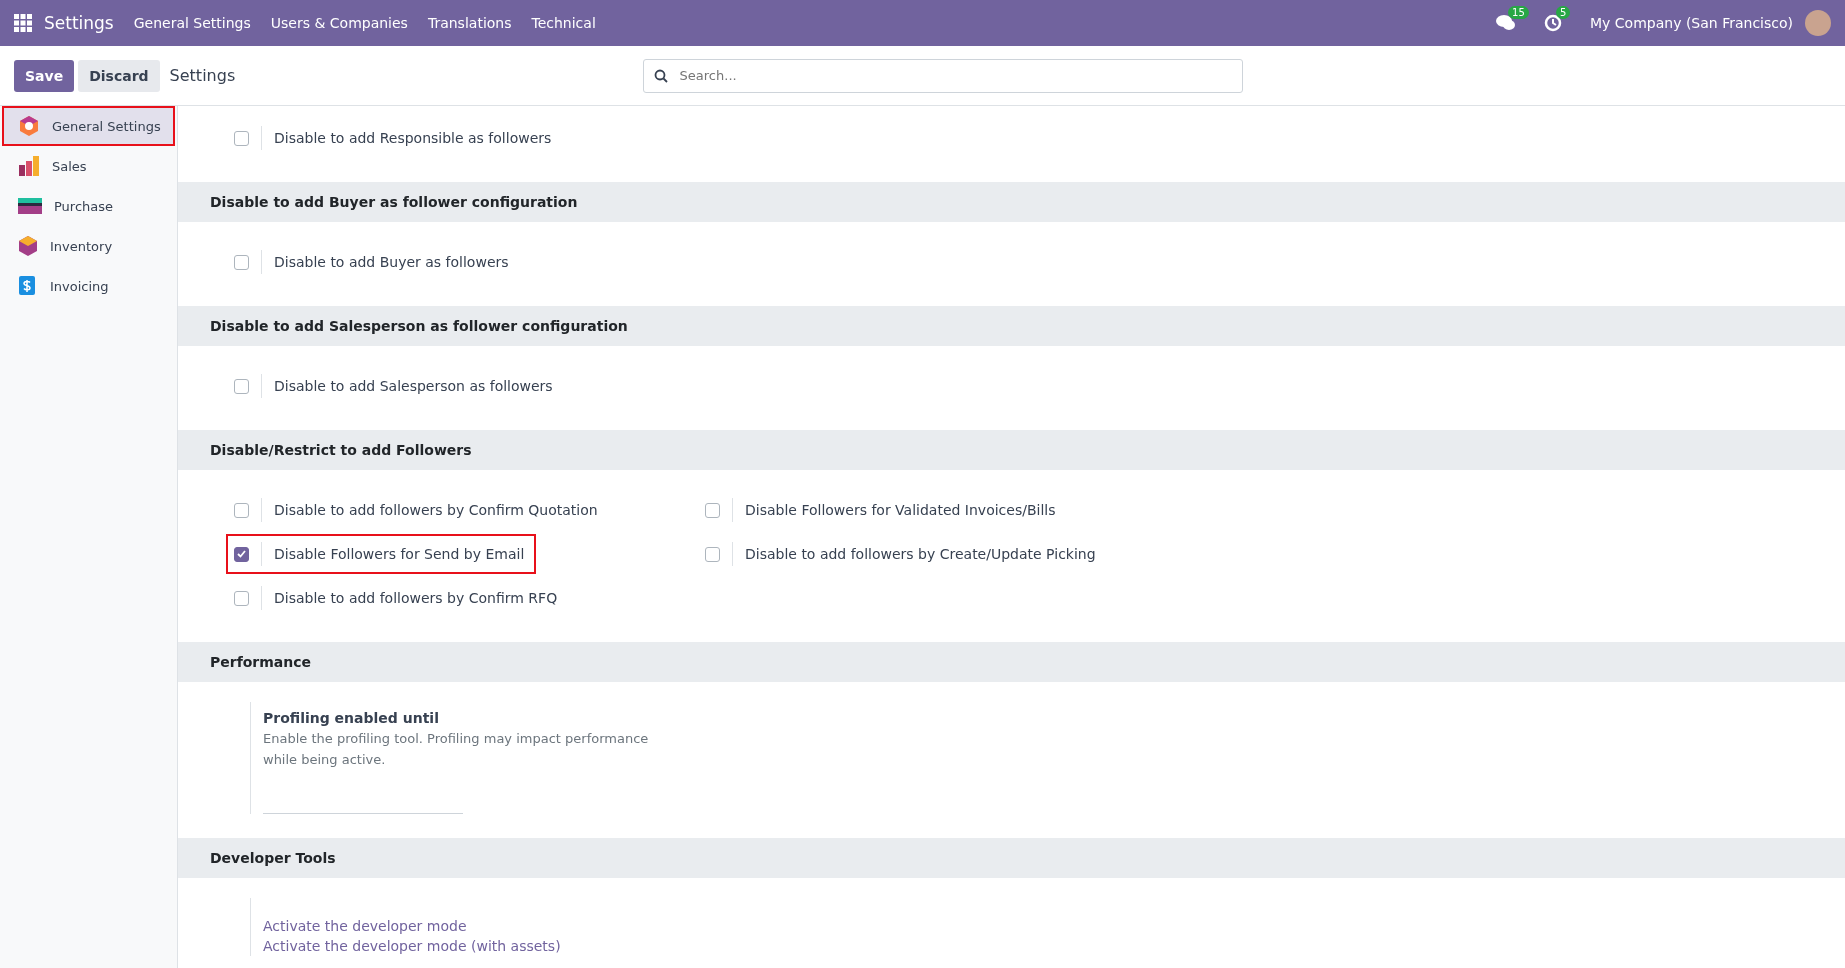  I want to click on sidebar-item: Invoicing, so click(88, 286).